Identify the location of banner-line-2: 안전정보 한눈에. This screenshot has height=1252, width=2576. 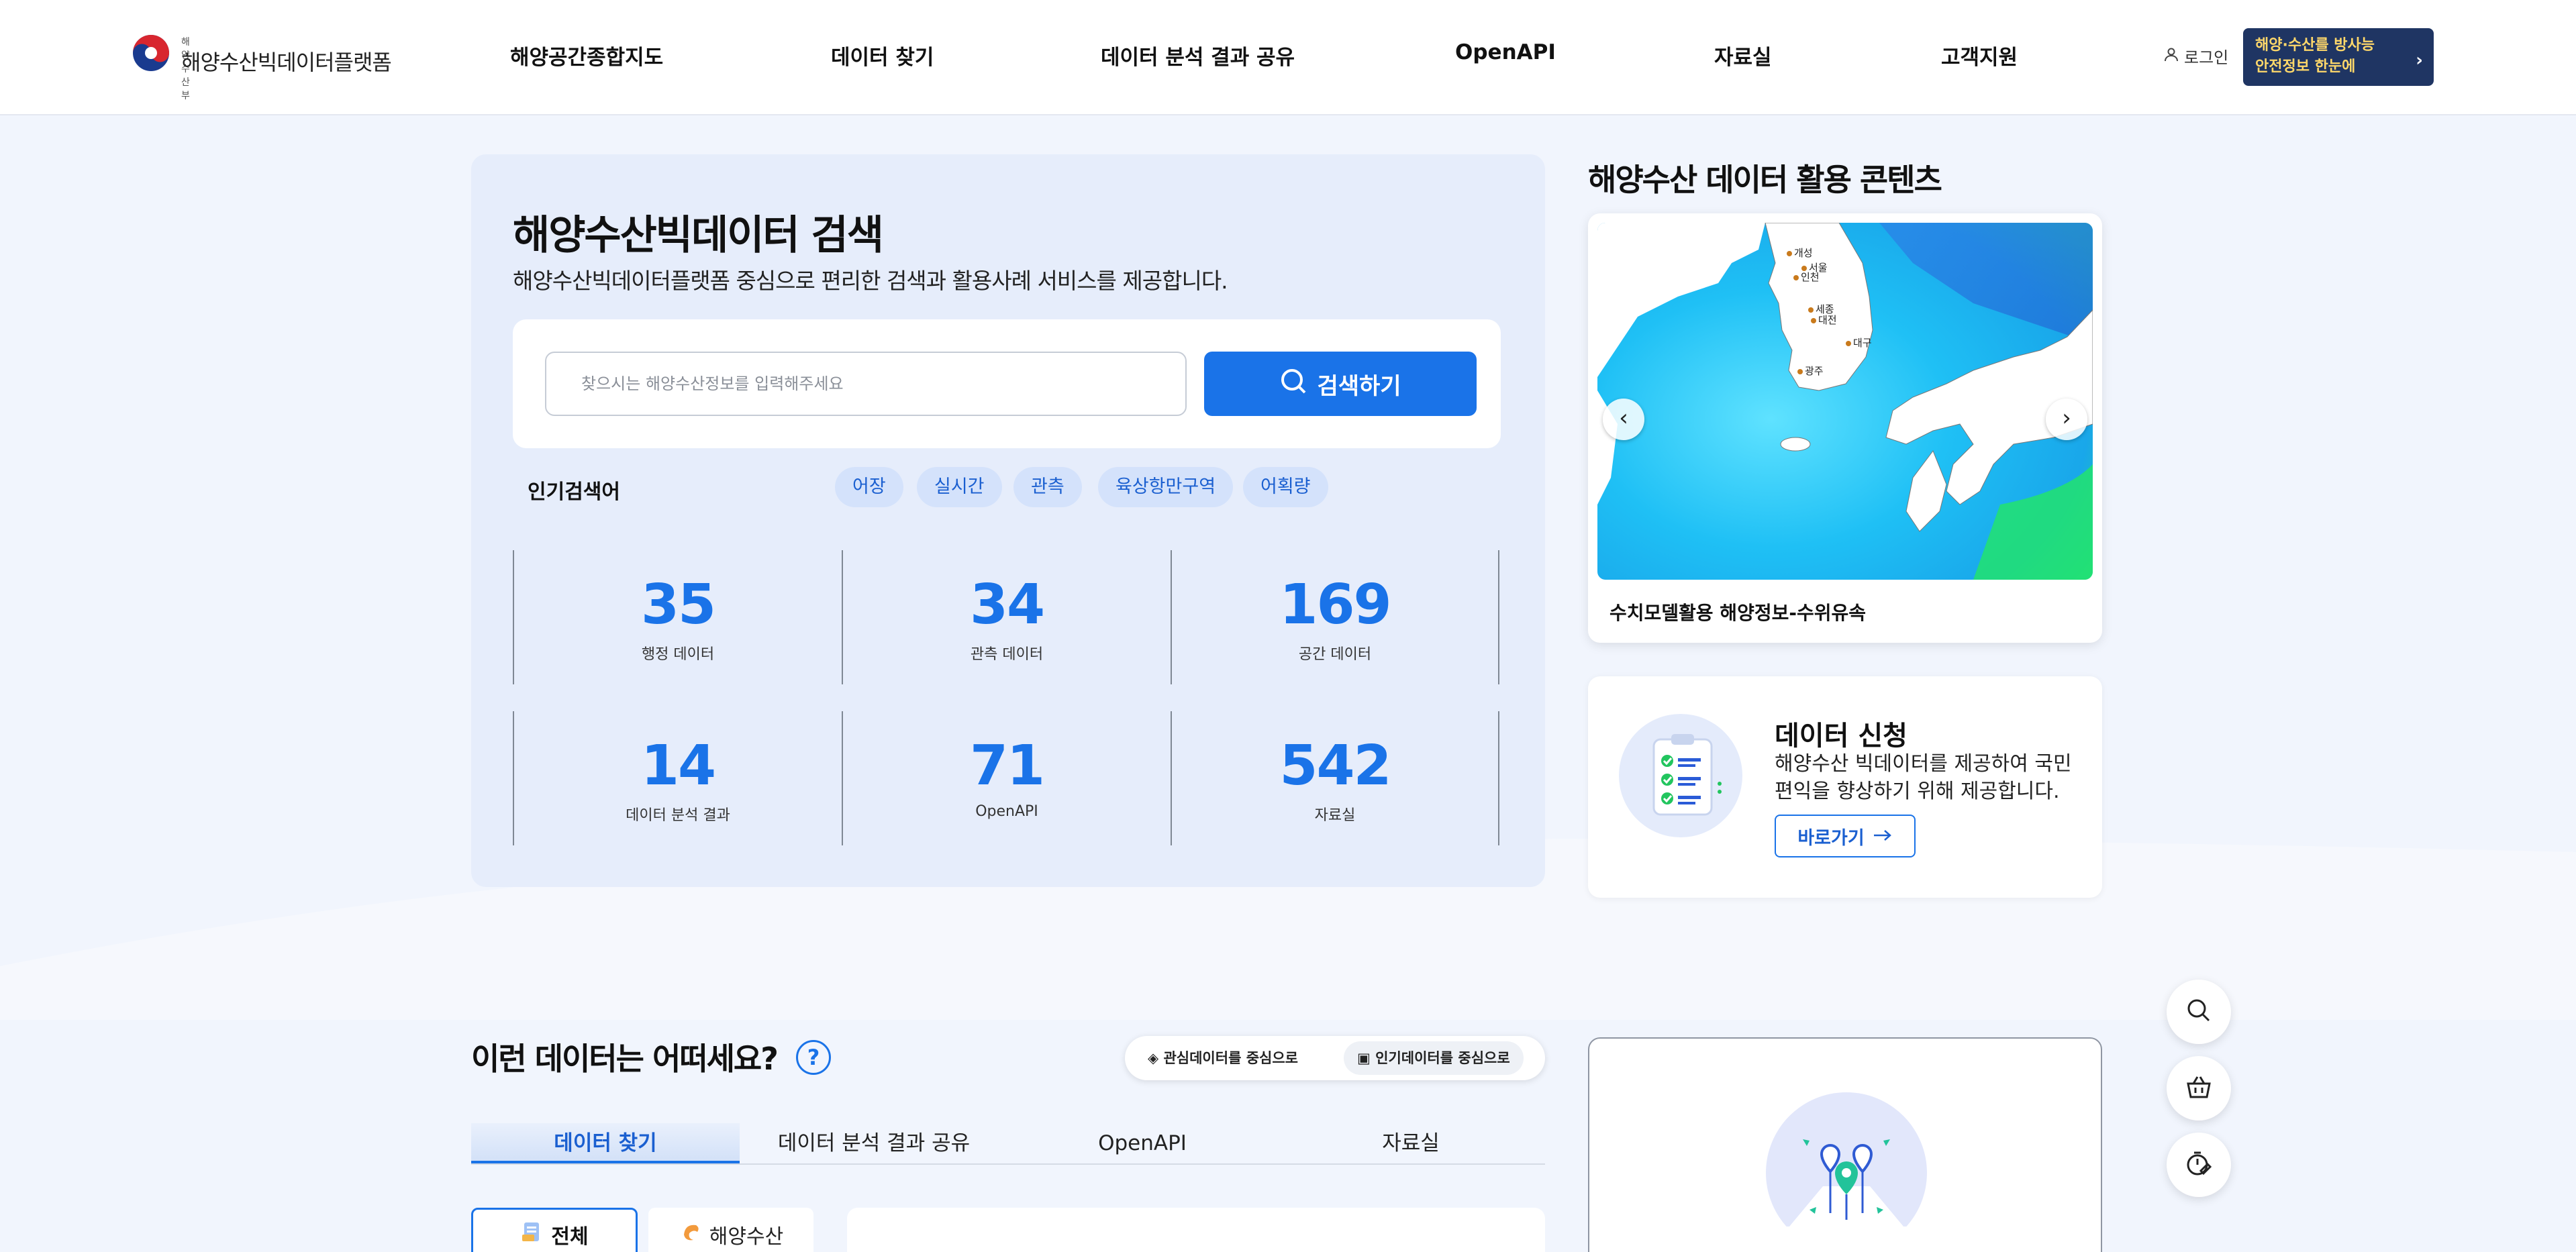
(2305, 66).